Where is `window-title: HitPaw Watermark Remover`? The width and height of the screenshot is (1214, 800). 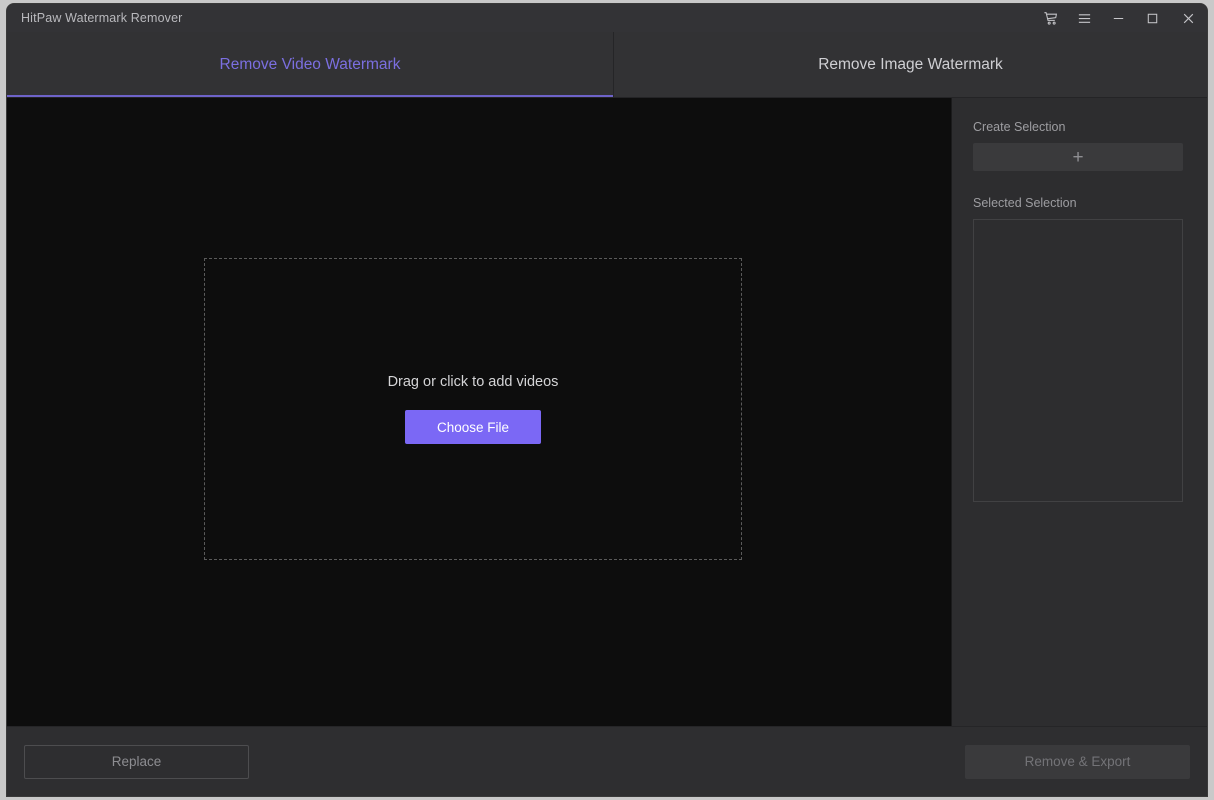 window-title: HitPaw Watermark Remover is located at coordinates (102, 18).